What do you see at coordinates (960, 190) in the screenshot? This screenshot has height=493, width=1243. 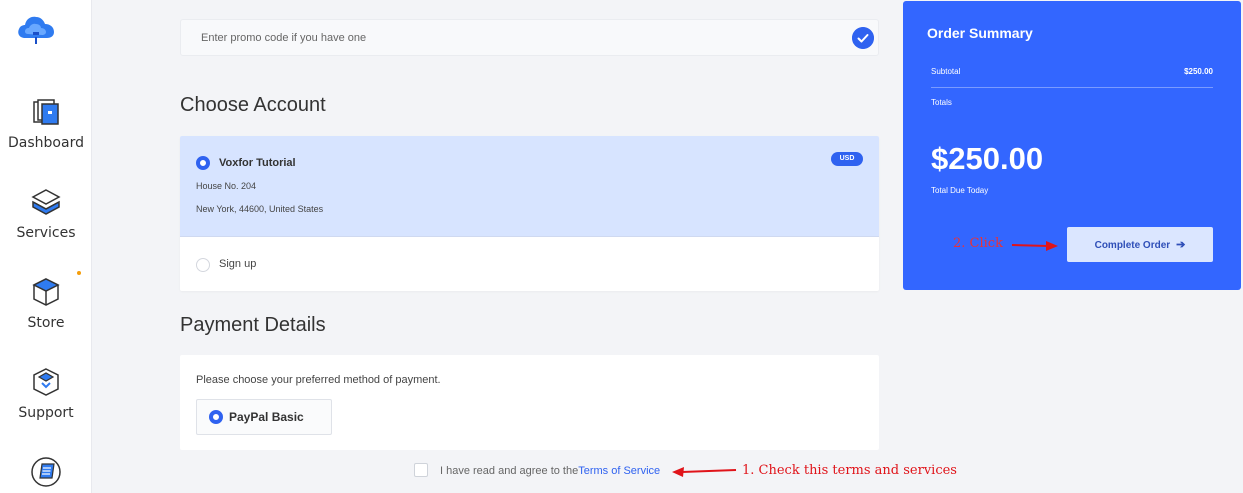 I see `total-due-label: Total Due Today` at bounding box center [960, 190].